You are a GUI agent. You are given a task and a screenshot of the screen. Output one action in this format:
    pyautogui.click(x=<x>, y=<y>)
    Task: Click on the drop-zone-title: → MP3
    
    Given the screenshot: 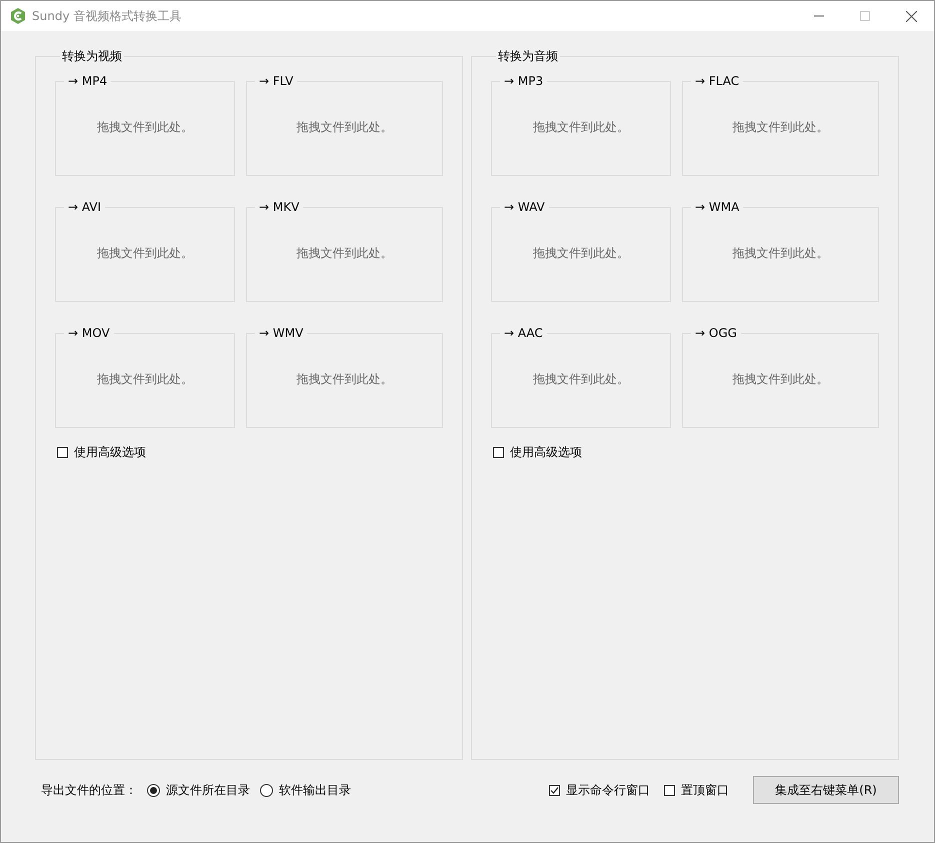 What is the action you would take?
    pyautogui.click(x=523, y=81)
    